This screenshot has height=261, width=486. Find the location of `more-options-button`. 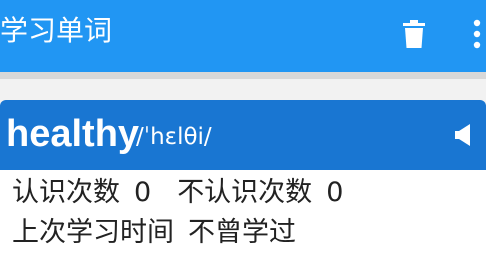

more-options-button is located at coordinates (477, 34).